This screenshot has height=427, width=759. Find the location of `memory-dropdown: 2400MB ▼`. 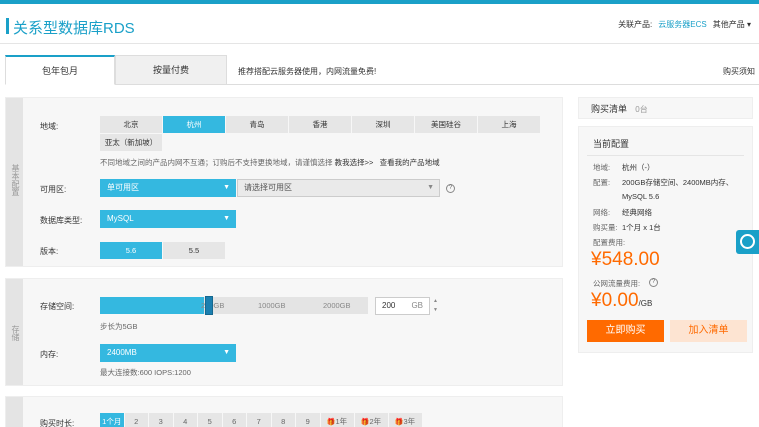

memory-dropdown: 2400MB ▼ is located at coordinates (168, 353).